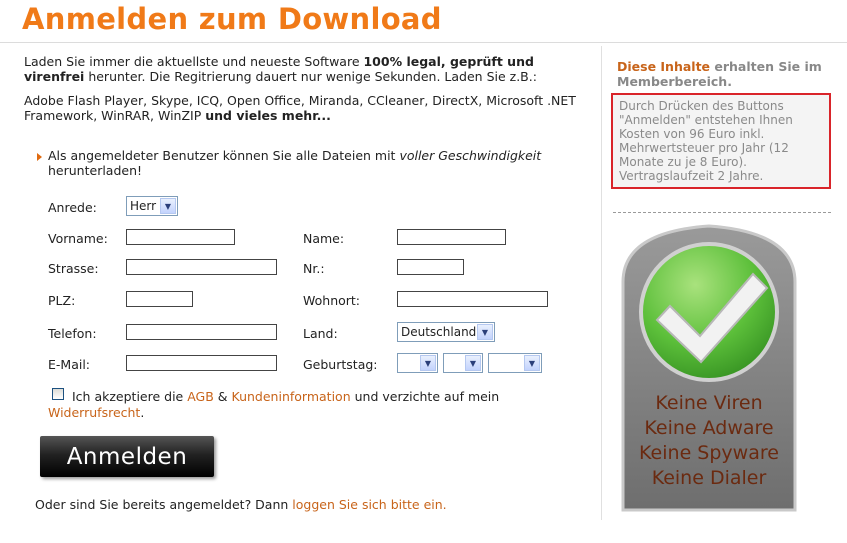 Image resolution: width=847 pixels, height=543 pixels. What do you see at coordinates (143, 206) in the screenshot?
I see `anrede-value: Herr` at bounding box center [143, 206].